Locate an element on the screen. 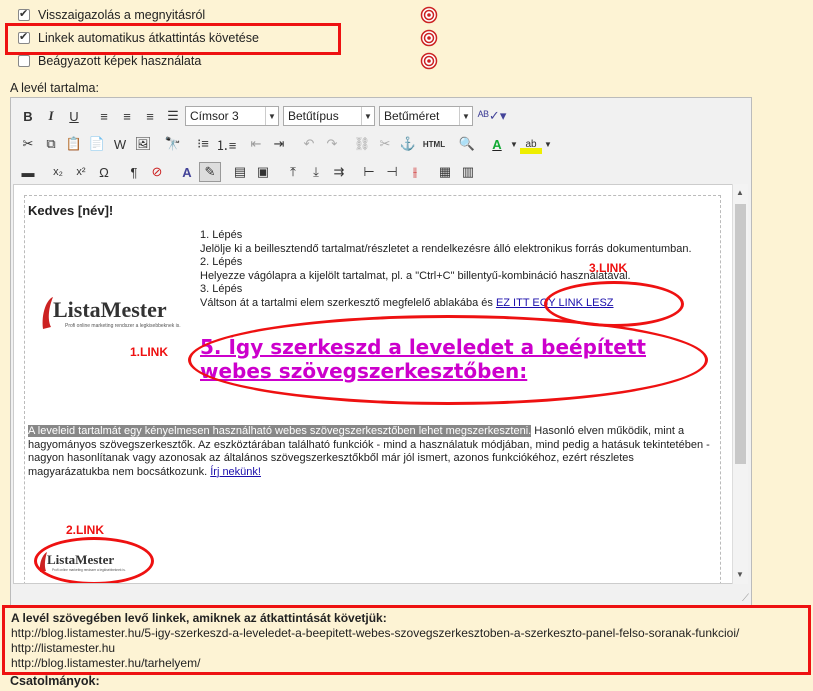 This screenshot has width=813, height=691. font-select-value: Betűtípus is located at coordinates (313, 116).